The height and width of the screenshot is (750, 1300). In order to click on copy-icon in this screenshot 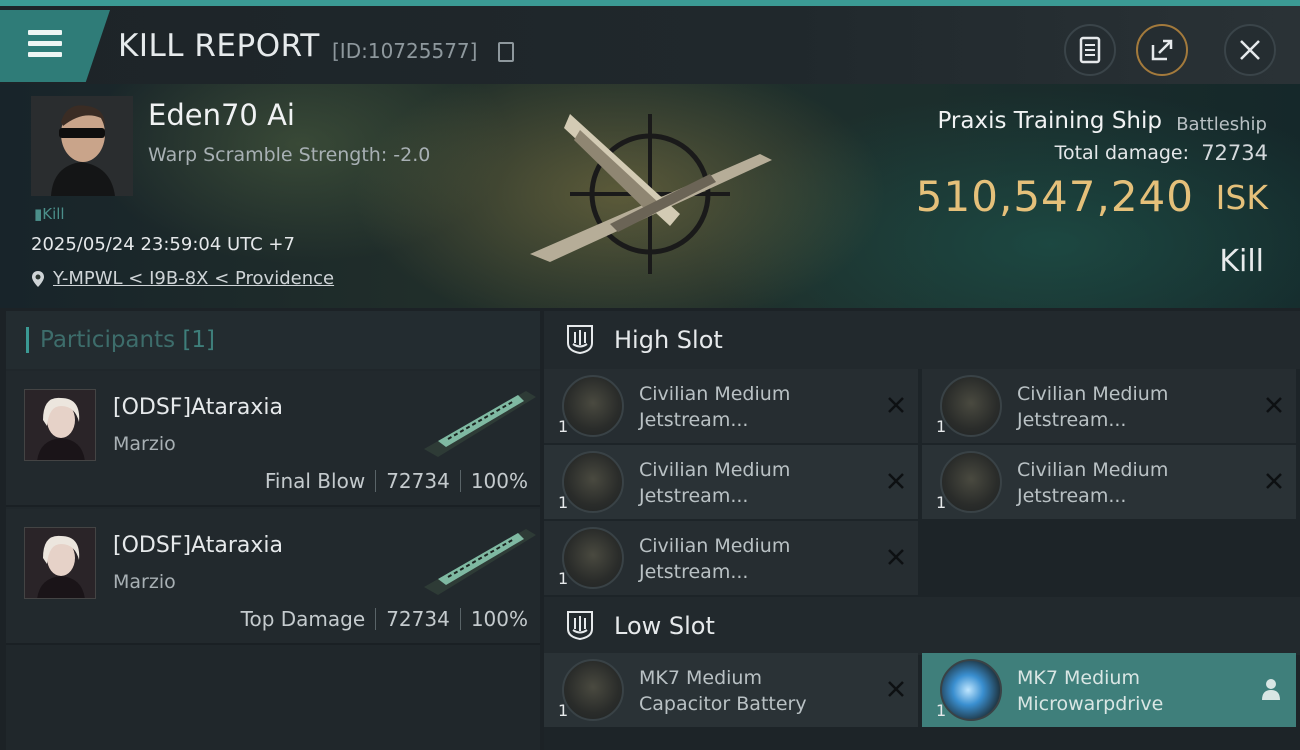, I will do `click(506, 52)`.